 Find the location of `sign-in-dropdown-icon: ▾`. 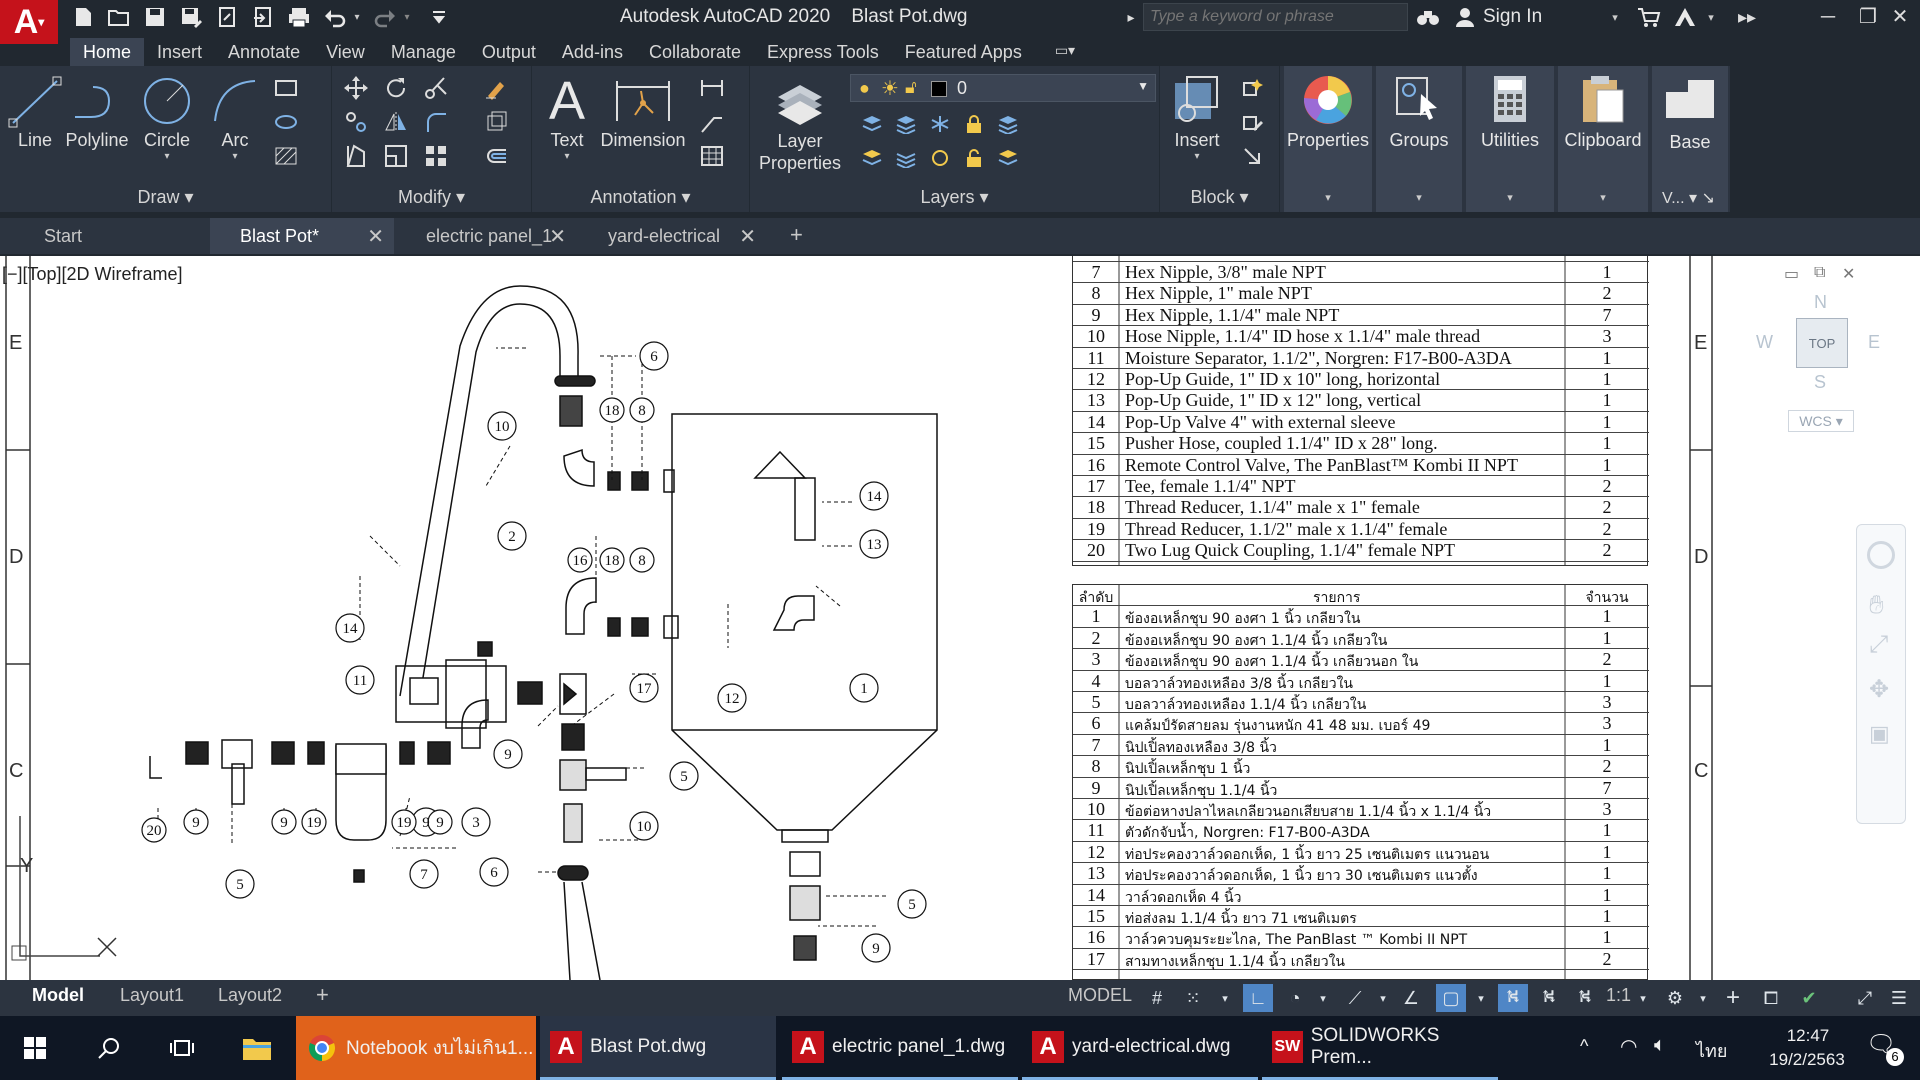

sign-in-dropdown-icon: ▾ is located at coordinates (1615, 17).